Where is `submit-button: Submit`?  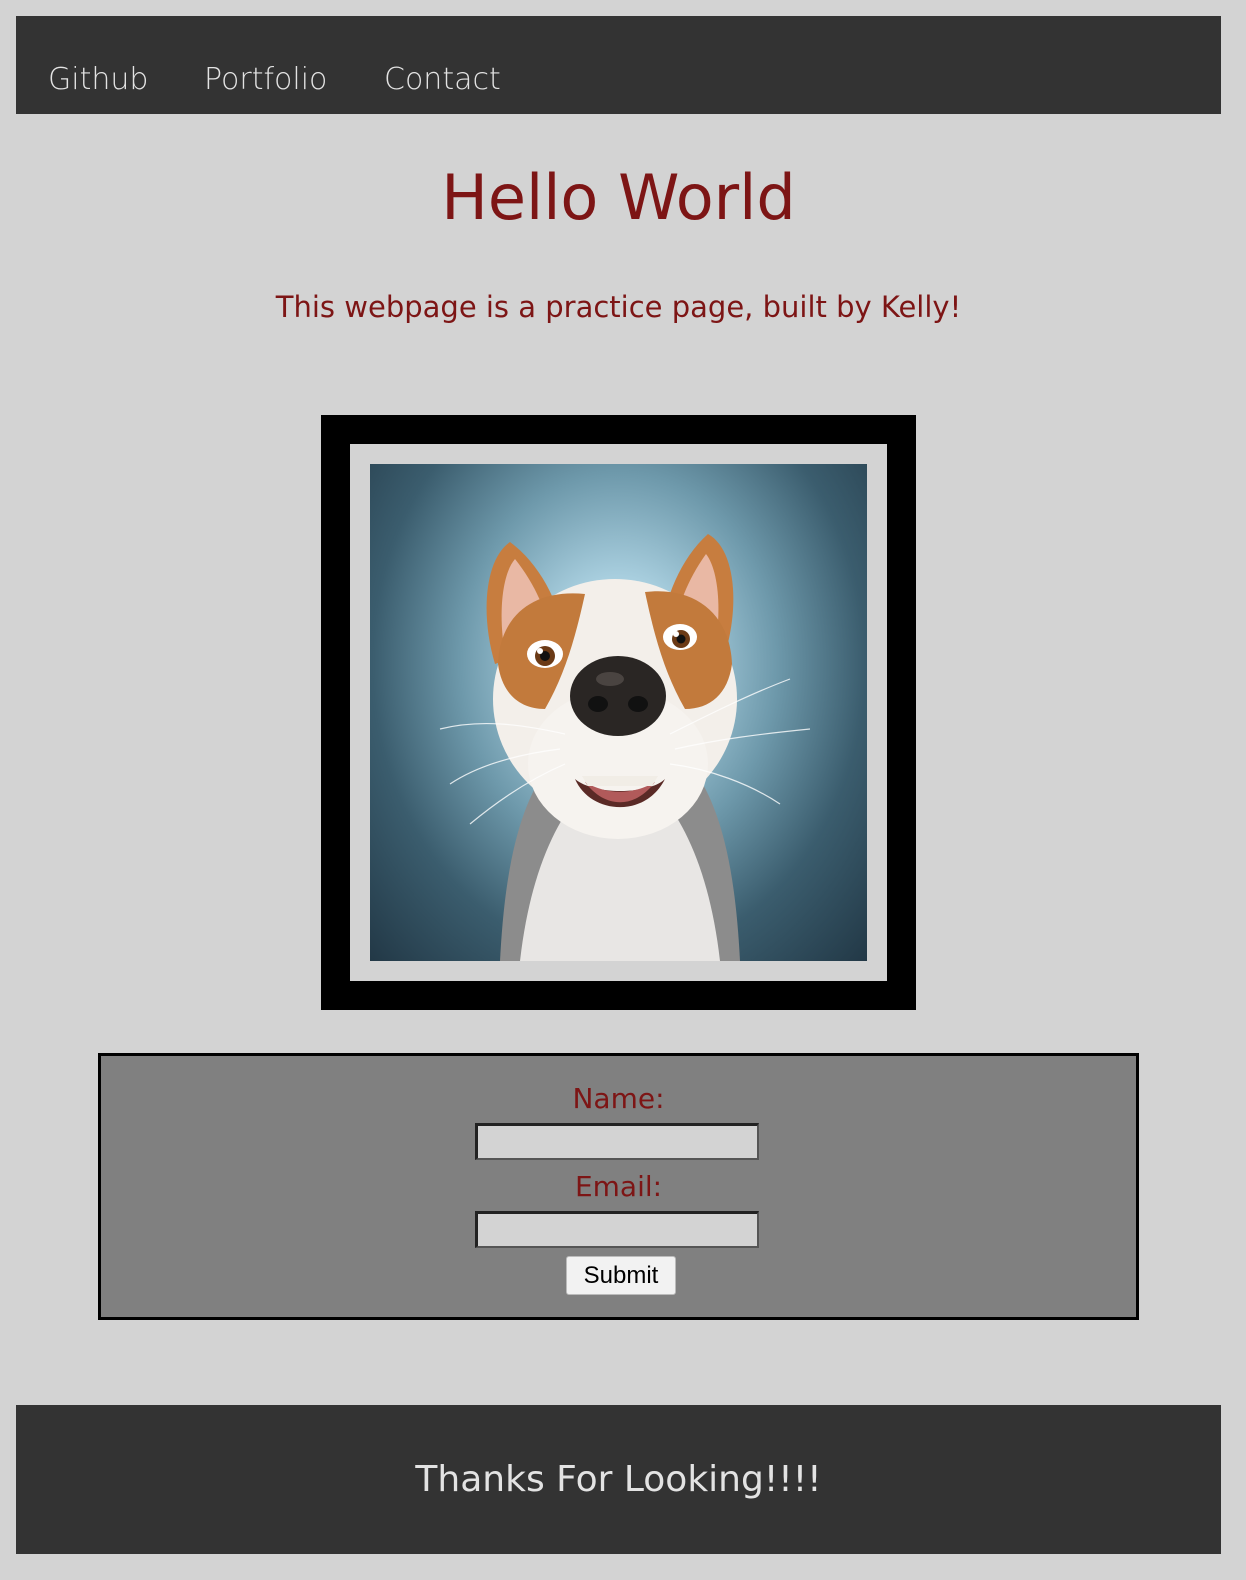
submit-button: Submit is located at coordinates (621, 1275).